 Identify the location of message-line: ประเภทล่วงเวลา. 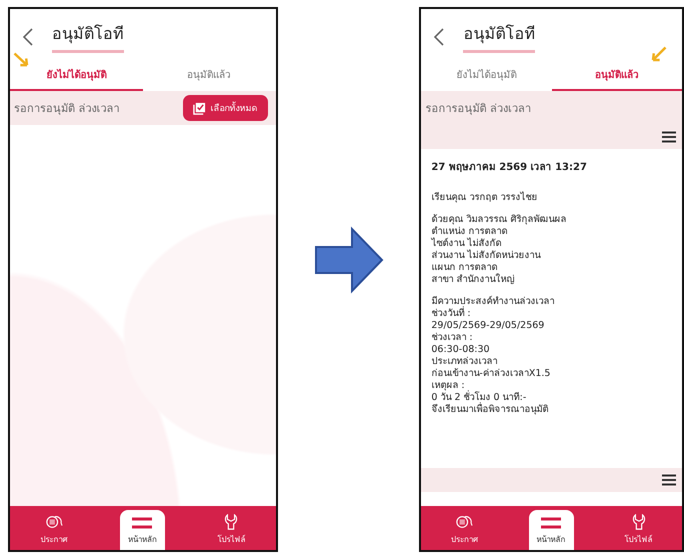
(464, 362).